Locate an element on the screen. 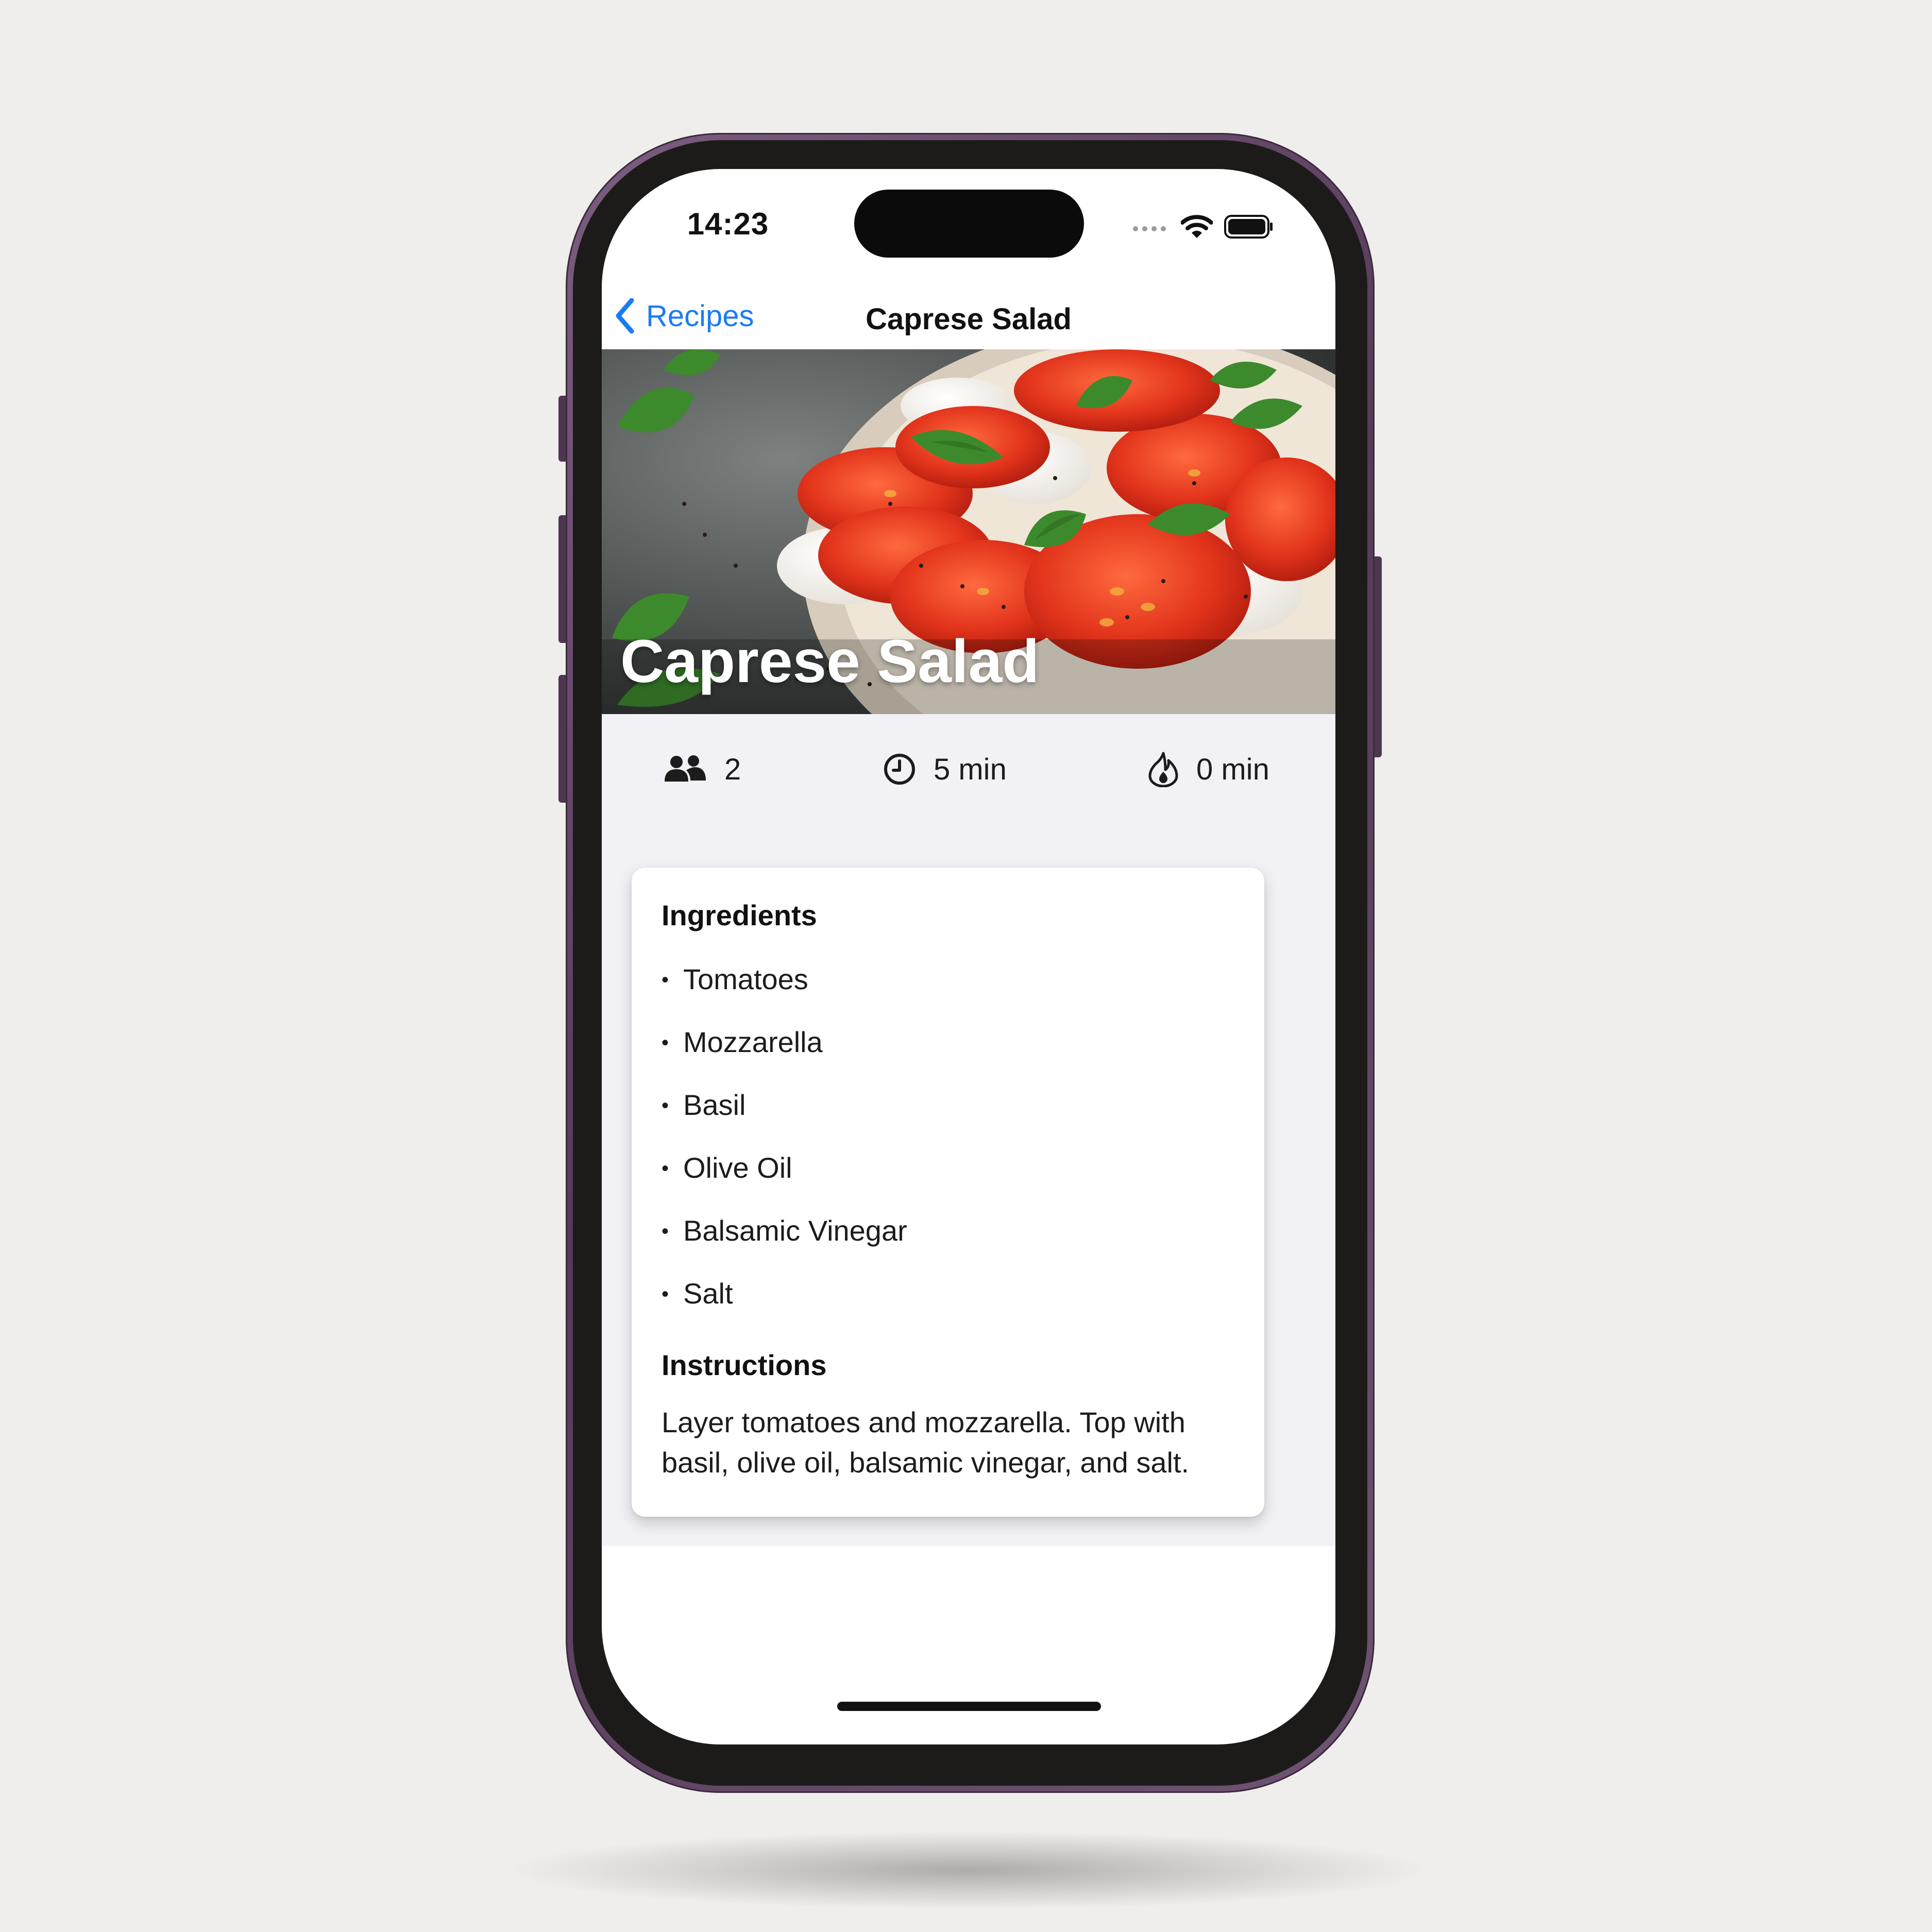  clock-icon is located at coordinates (899, 769).